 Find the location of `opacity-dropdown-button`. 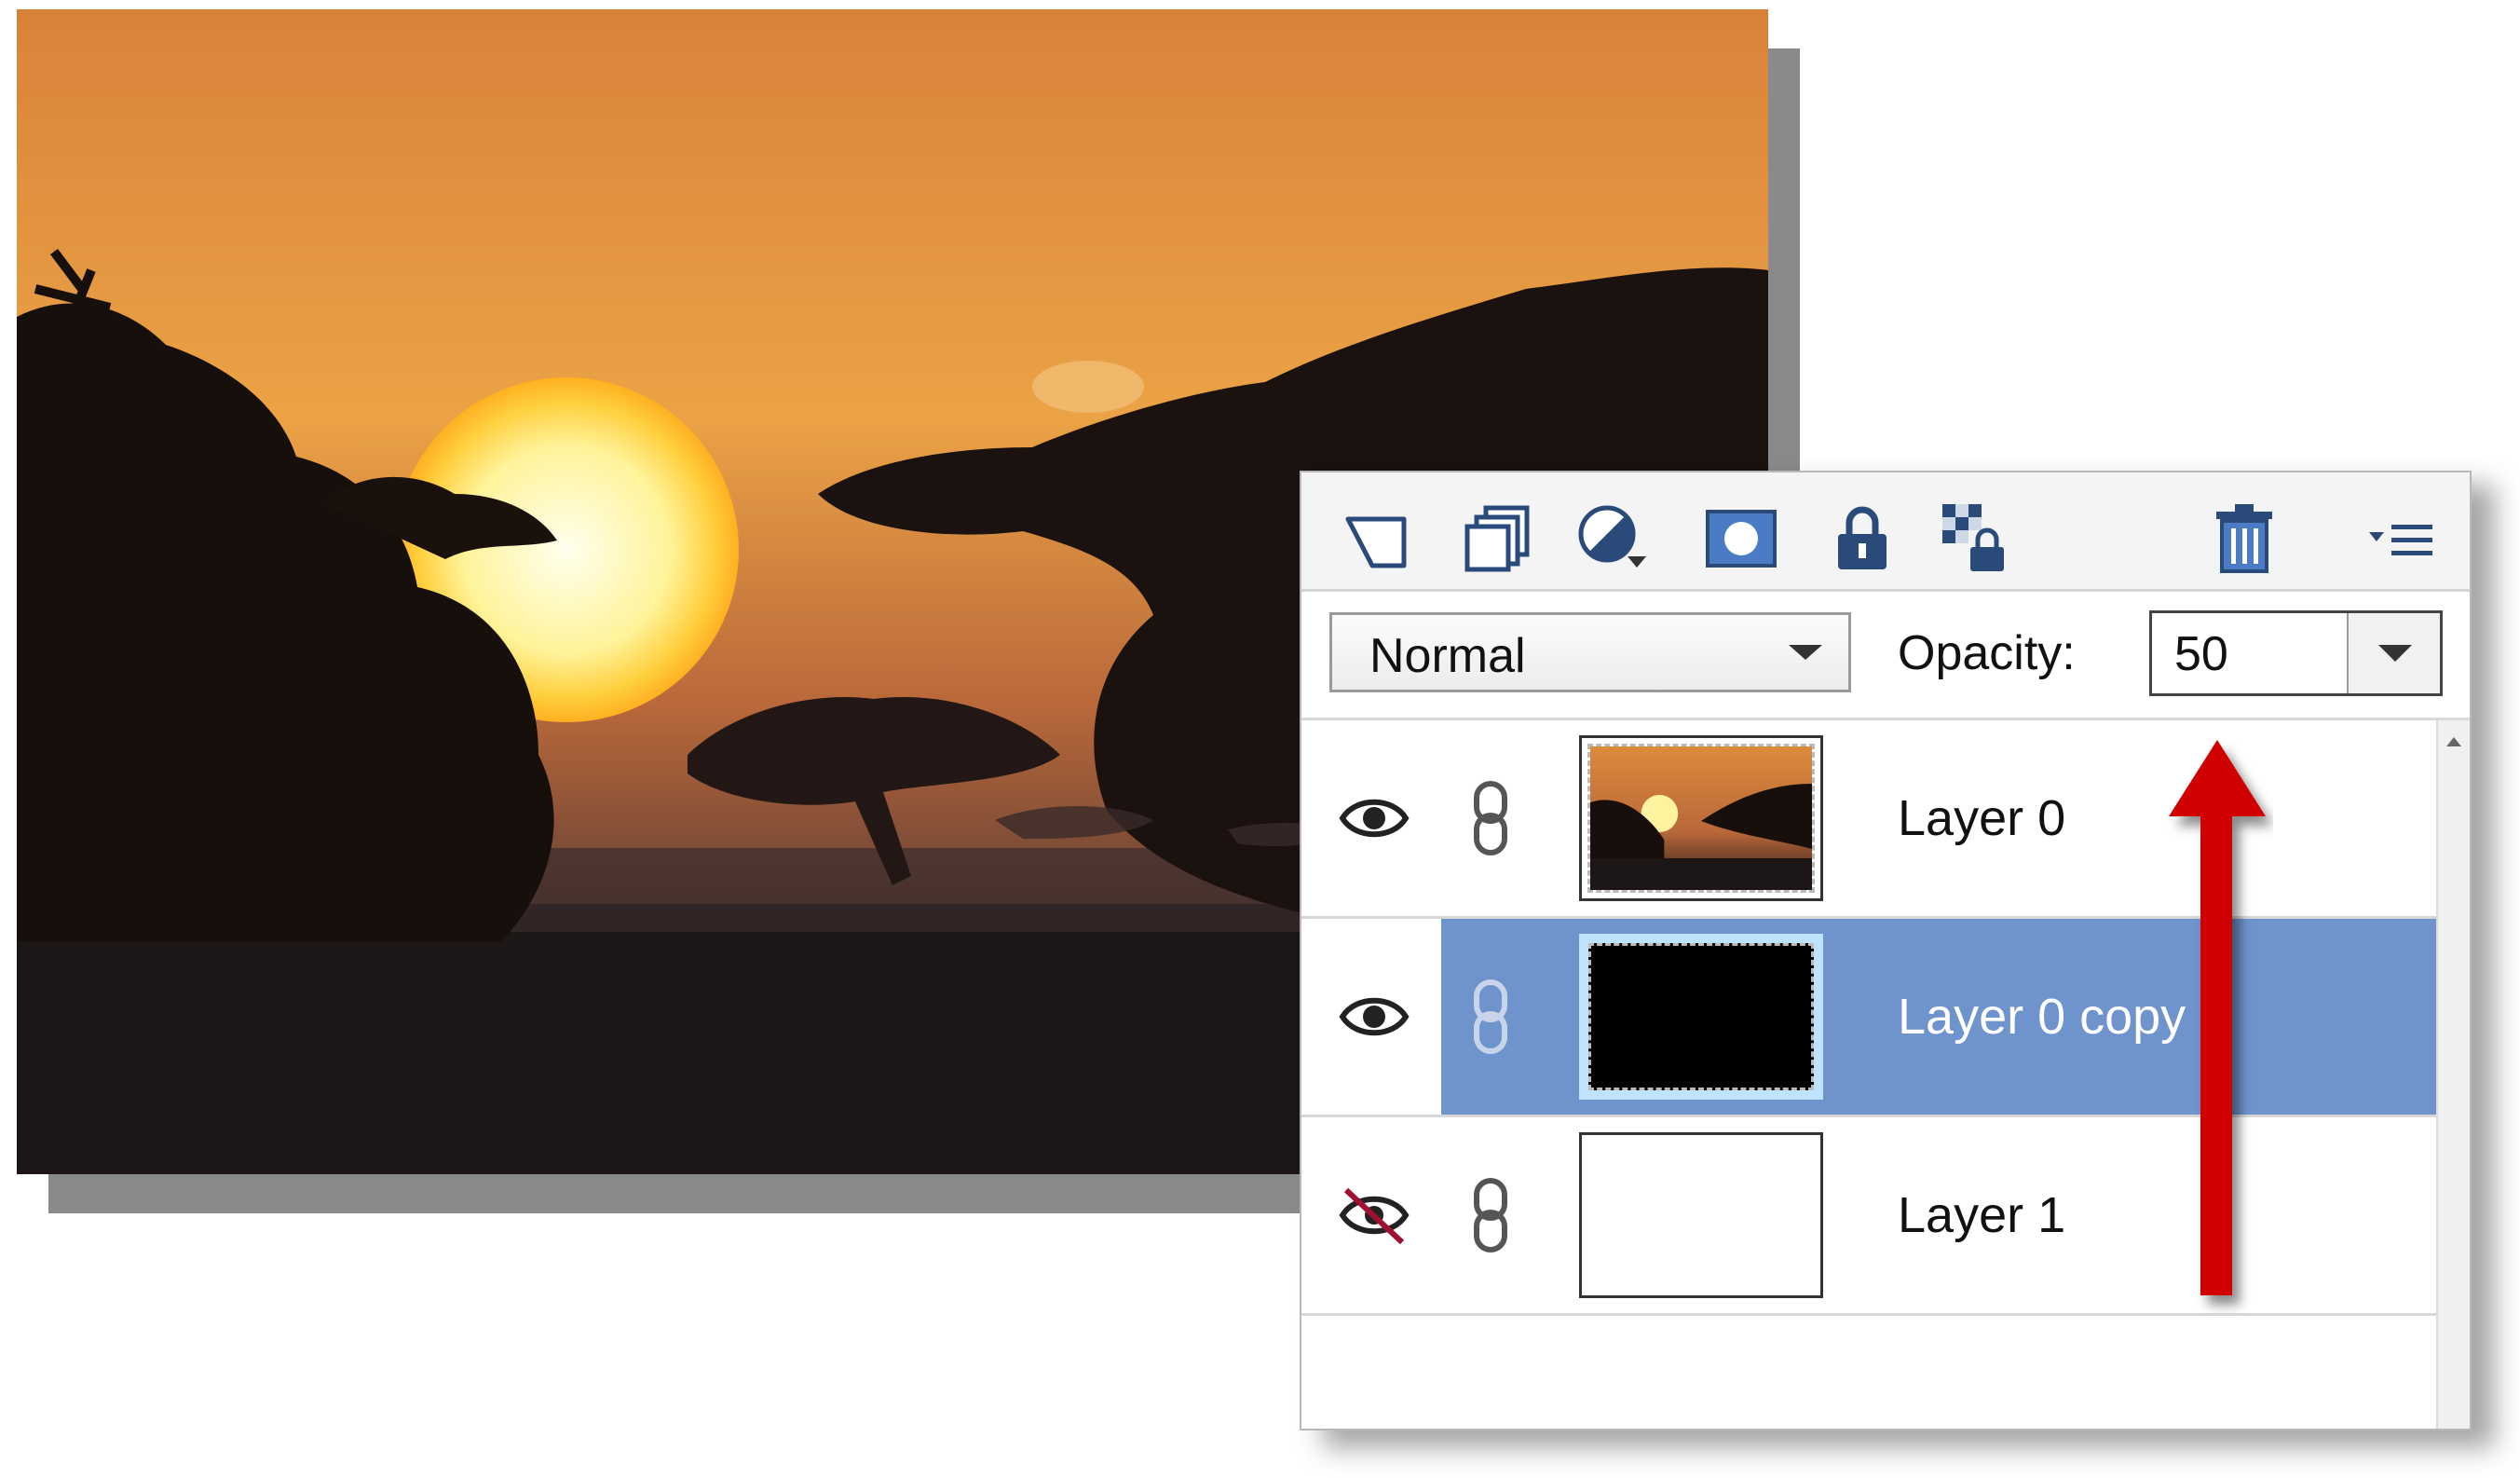

opacity-dropdown-button is located at coordinates (2393, 653).